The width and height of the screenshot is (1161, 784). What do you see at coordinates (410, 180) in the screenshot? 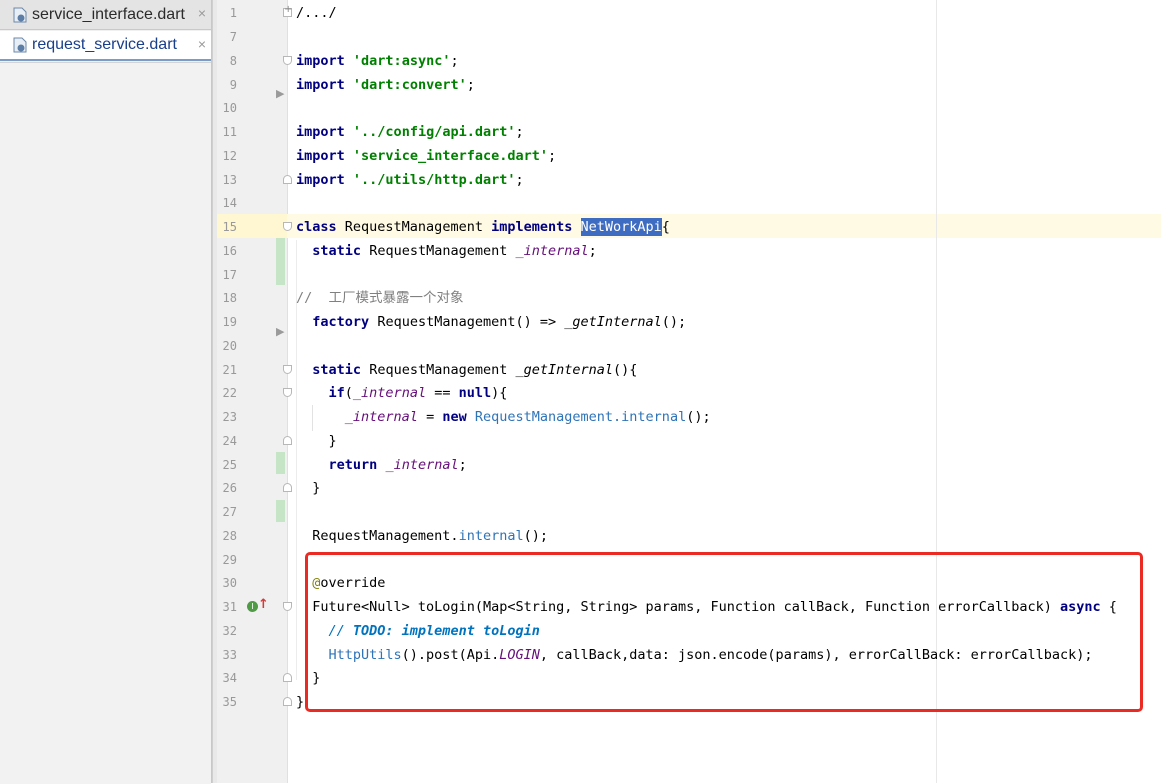
I see `code-text: import '../utils/http.dart';` at bounding box center [410, 180].